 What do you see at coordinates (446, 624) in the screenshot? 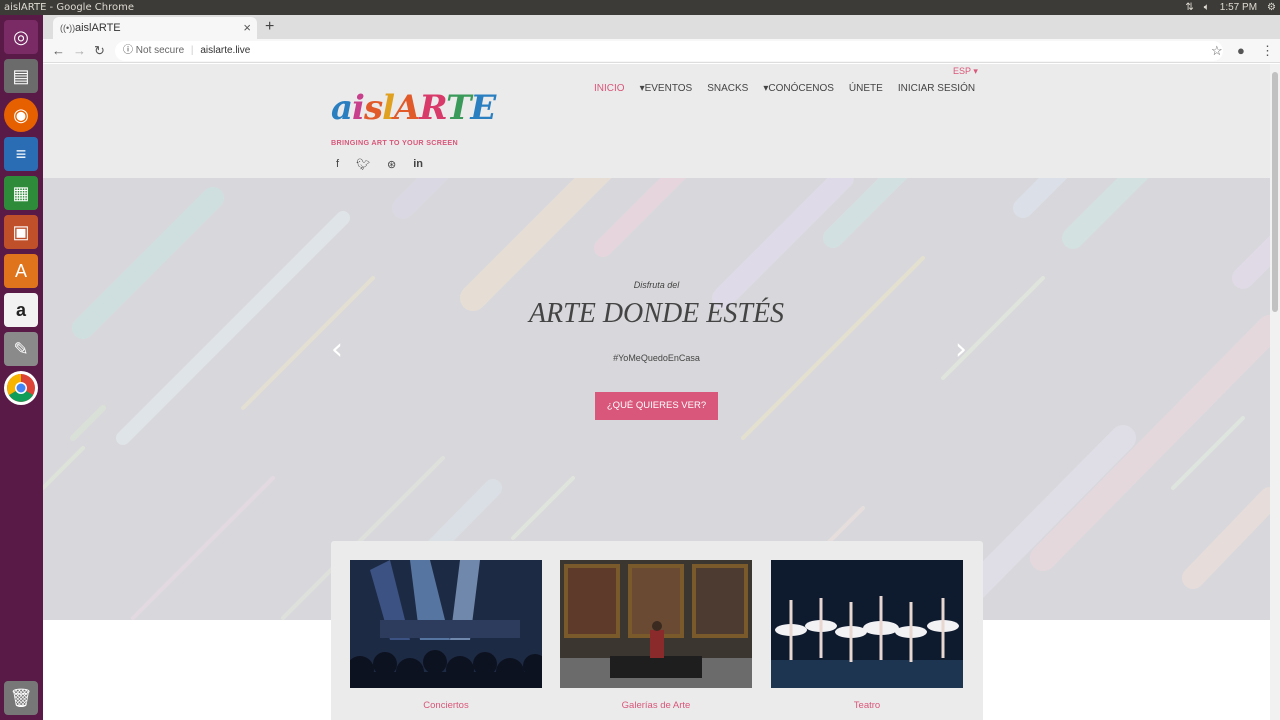
I see `concert-image` at bounding box center [446, 624].